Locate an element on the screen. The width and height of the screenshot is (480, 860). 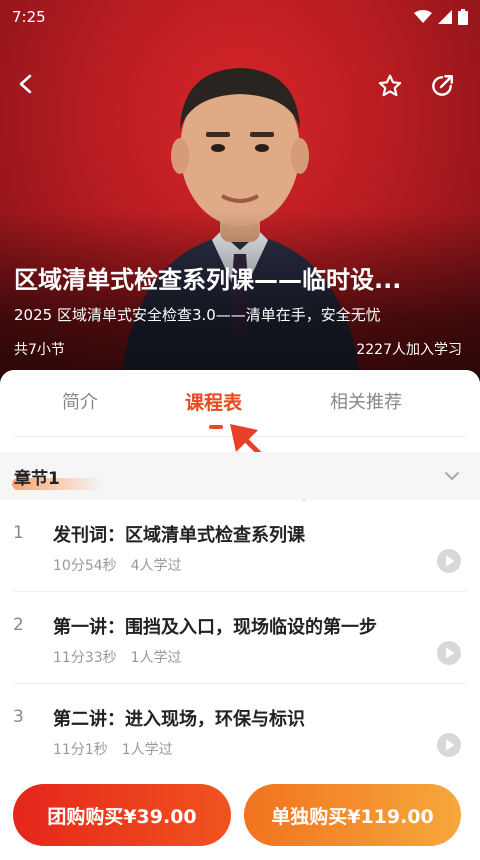
battery-icon is located at coordinates (463, 17).